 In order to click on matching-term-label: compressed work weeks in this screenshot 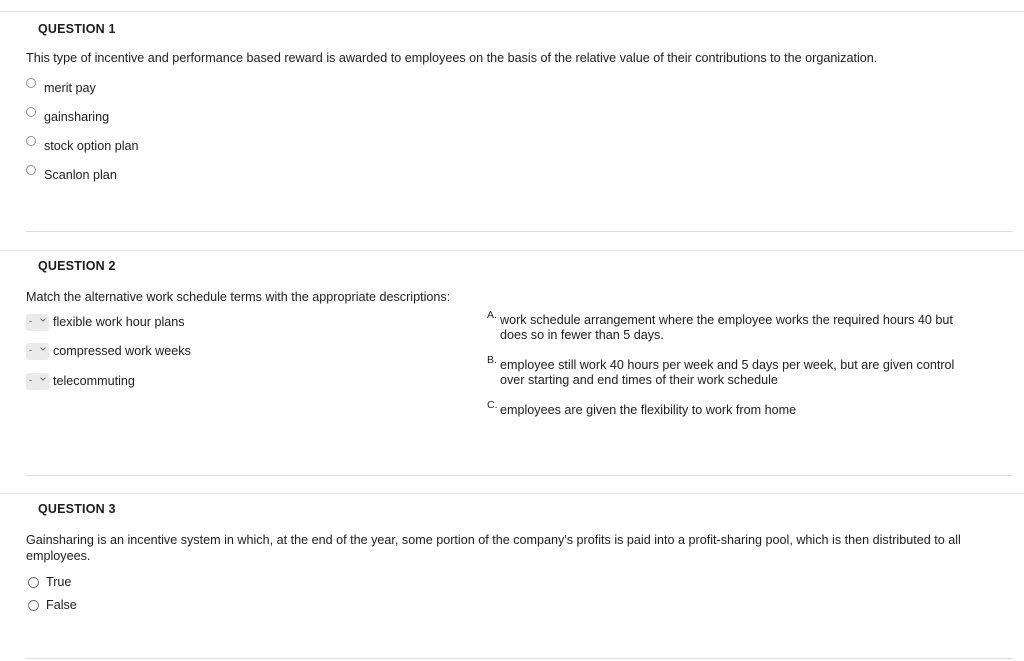, I will do `click(122, 351)`.